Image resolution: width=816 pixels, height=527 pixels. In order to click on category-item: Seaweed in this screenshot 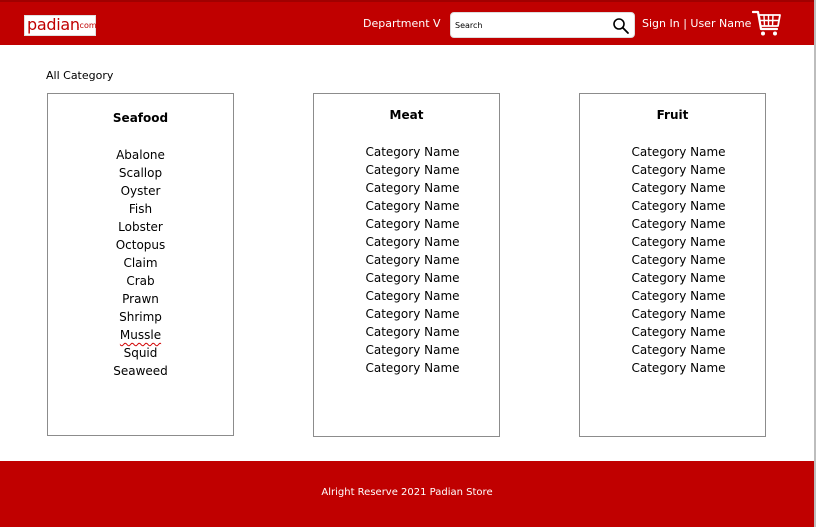, I will do `click(140, 371)`.